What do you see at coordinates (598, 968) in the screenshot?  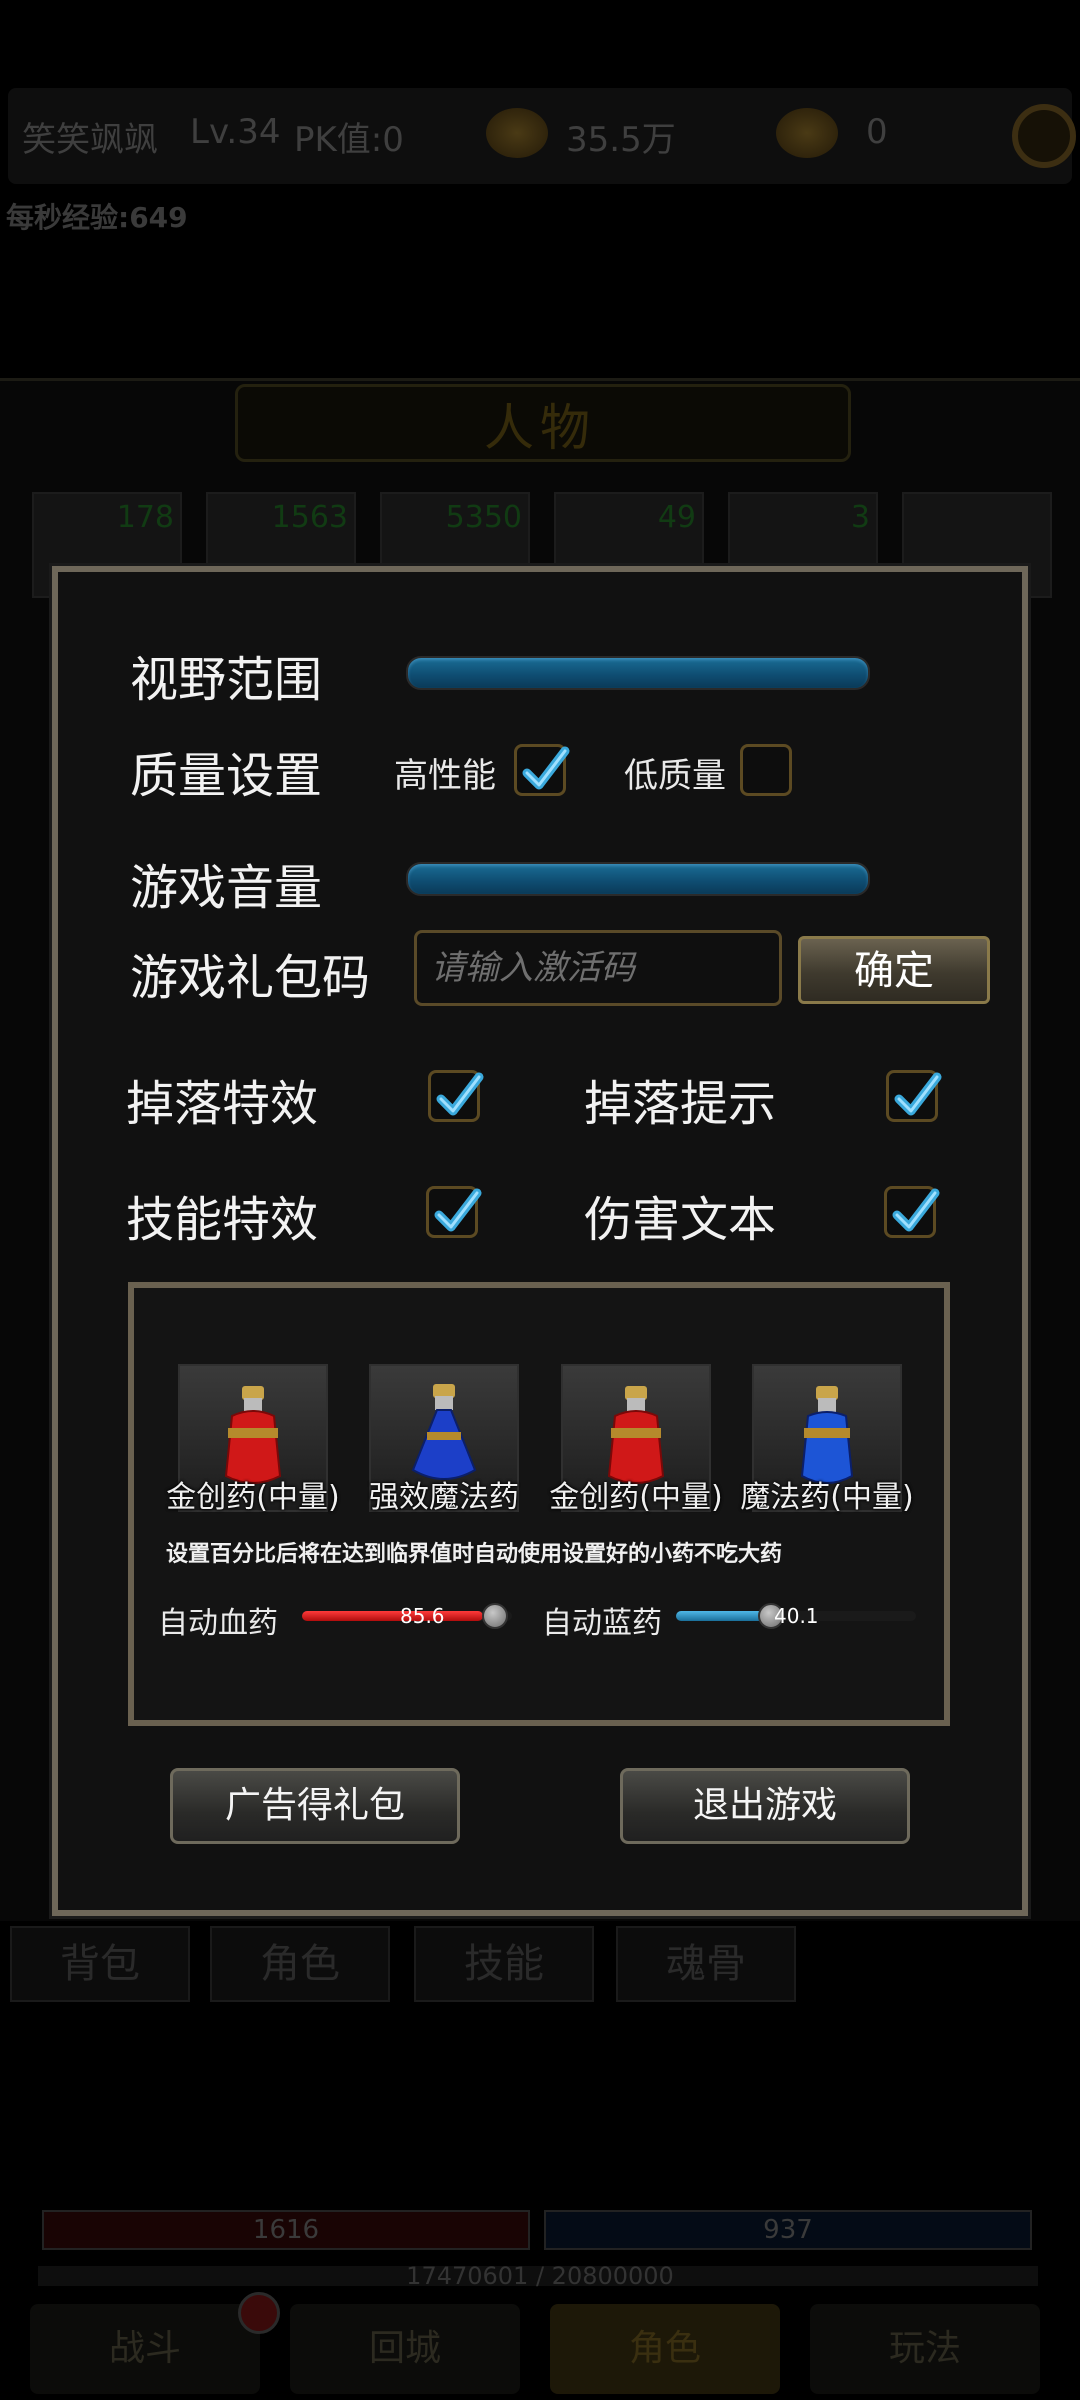 I see `gift-code-input` at bounding box center [598, 968].